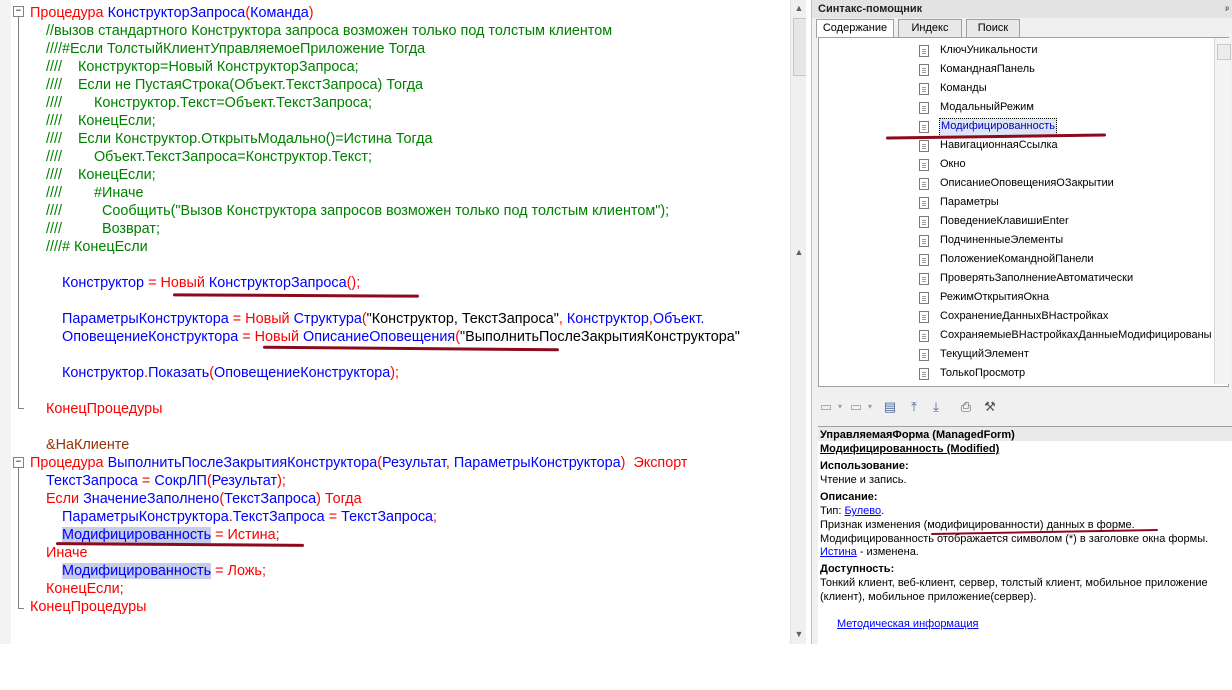  I want to click on tab-index: Индекс, so click(930, 28).